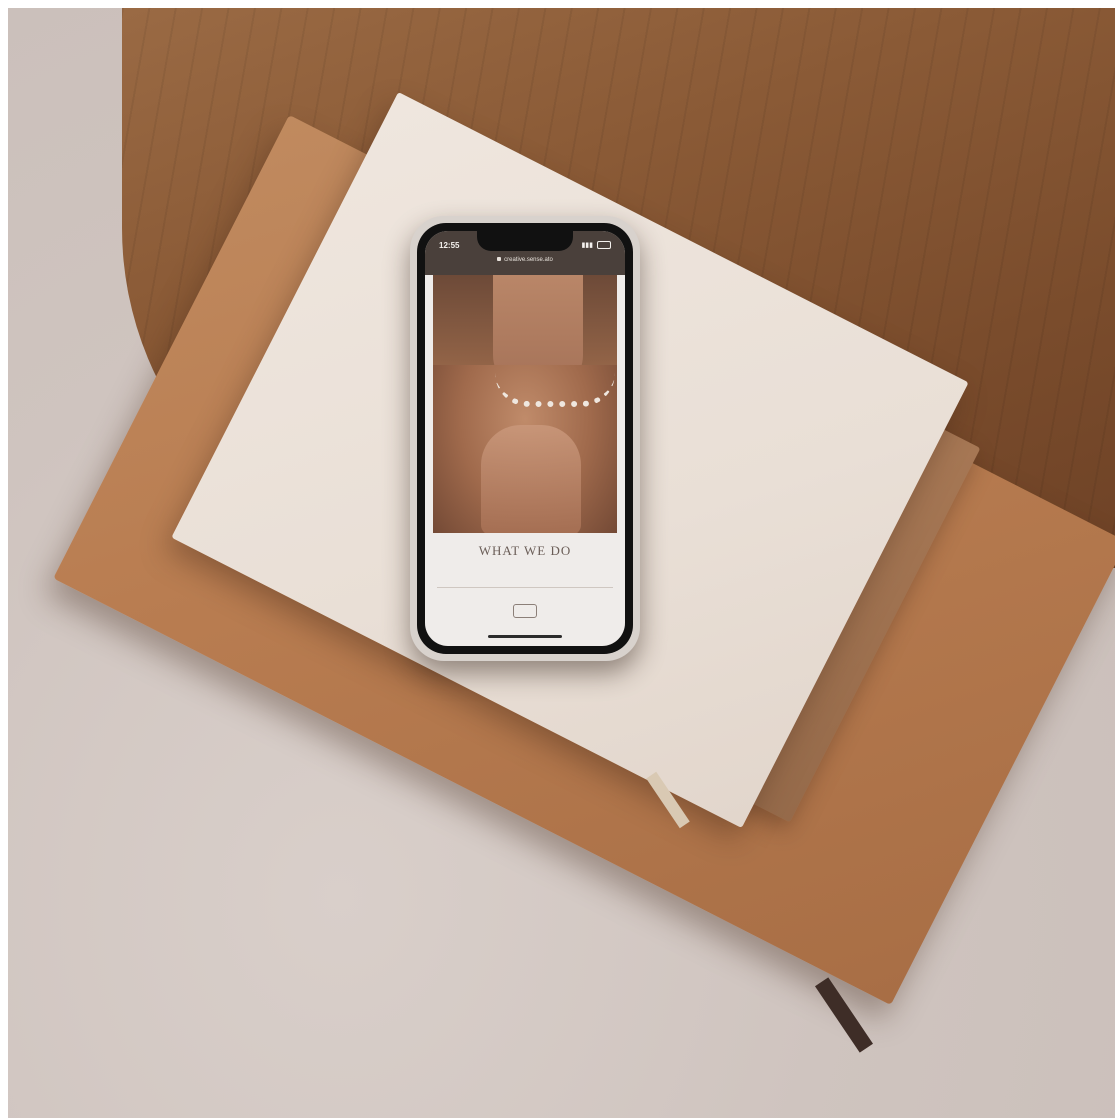 The image size is (1115, 1118). I want to click on divider, so click(525, 587).